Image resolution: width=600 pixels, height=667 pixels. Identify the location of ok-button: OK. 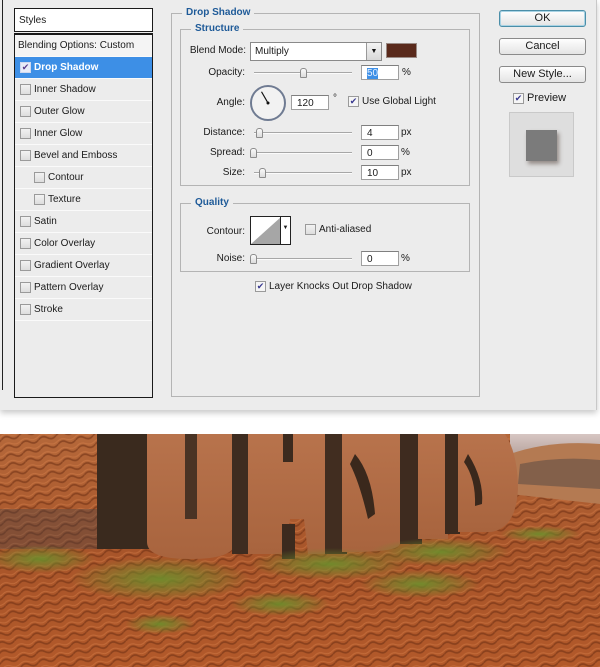
(542, 18).